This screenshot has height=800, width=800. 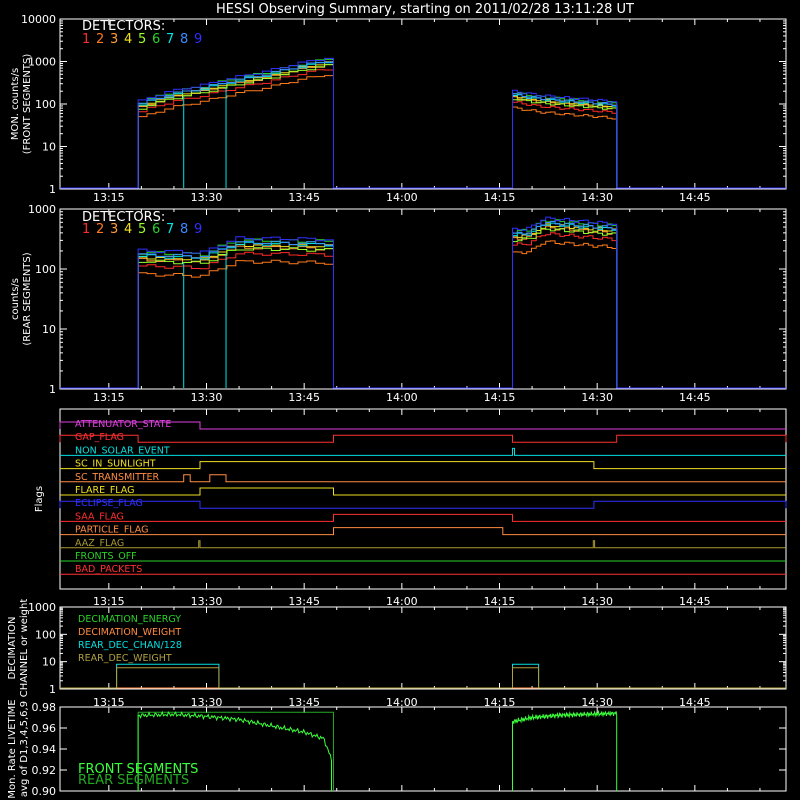 I want to click on y-tick-label: 0.94, so click(x=44, y=749).